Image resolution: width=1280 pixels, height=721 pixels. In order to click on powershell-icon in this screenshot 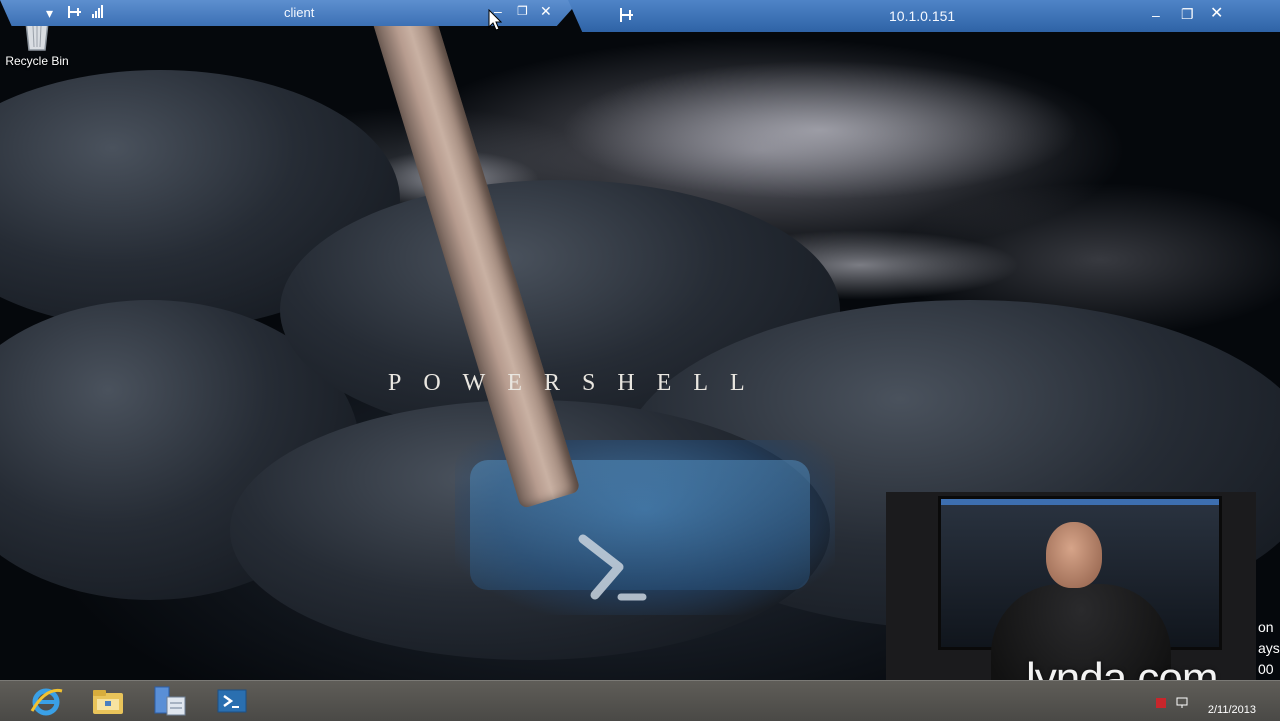, I will do `click(232, 701)`.